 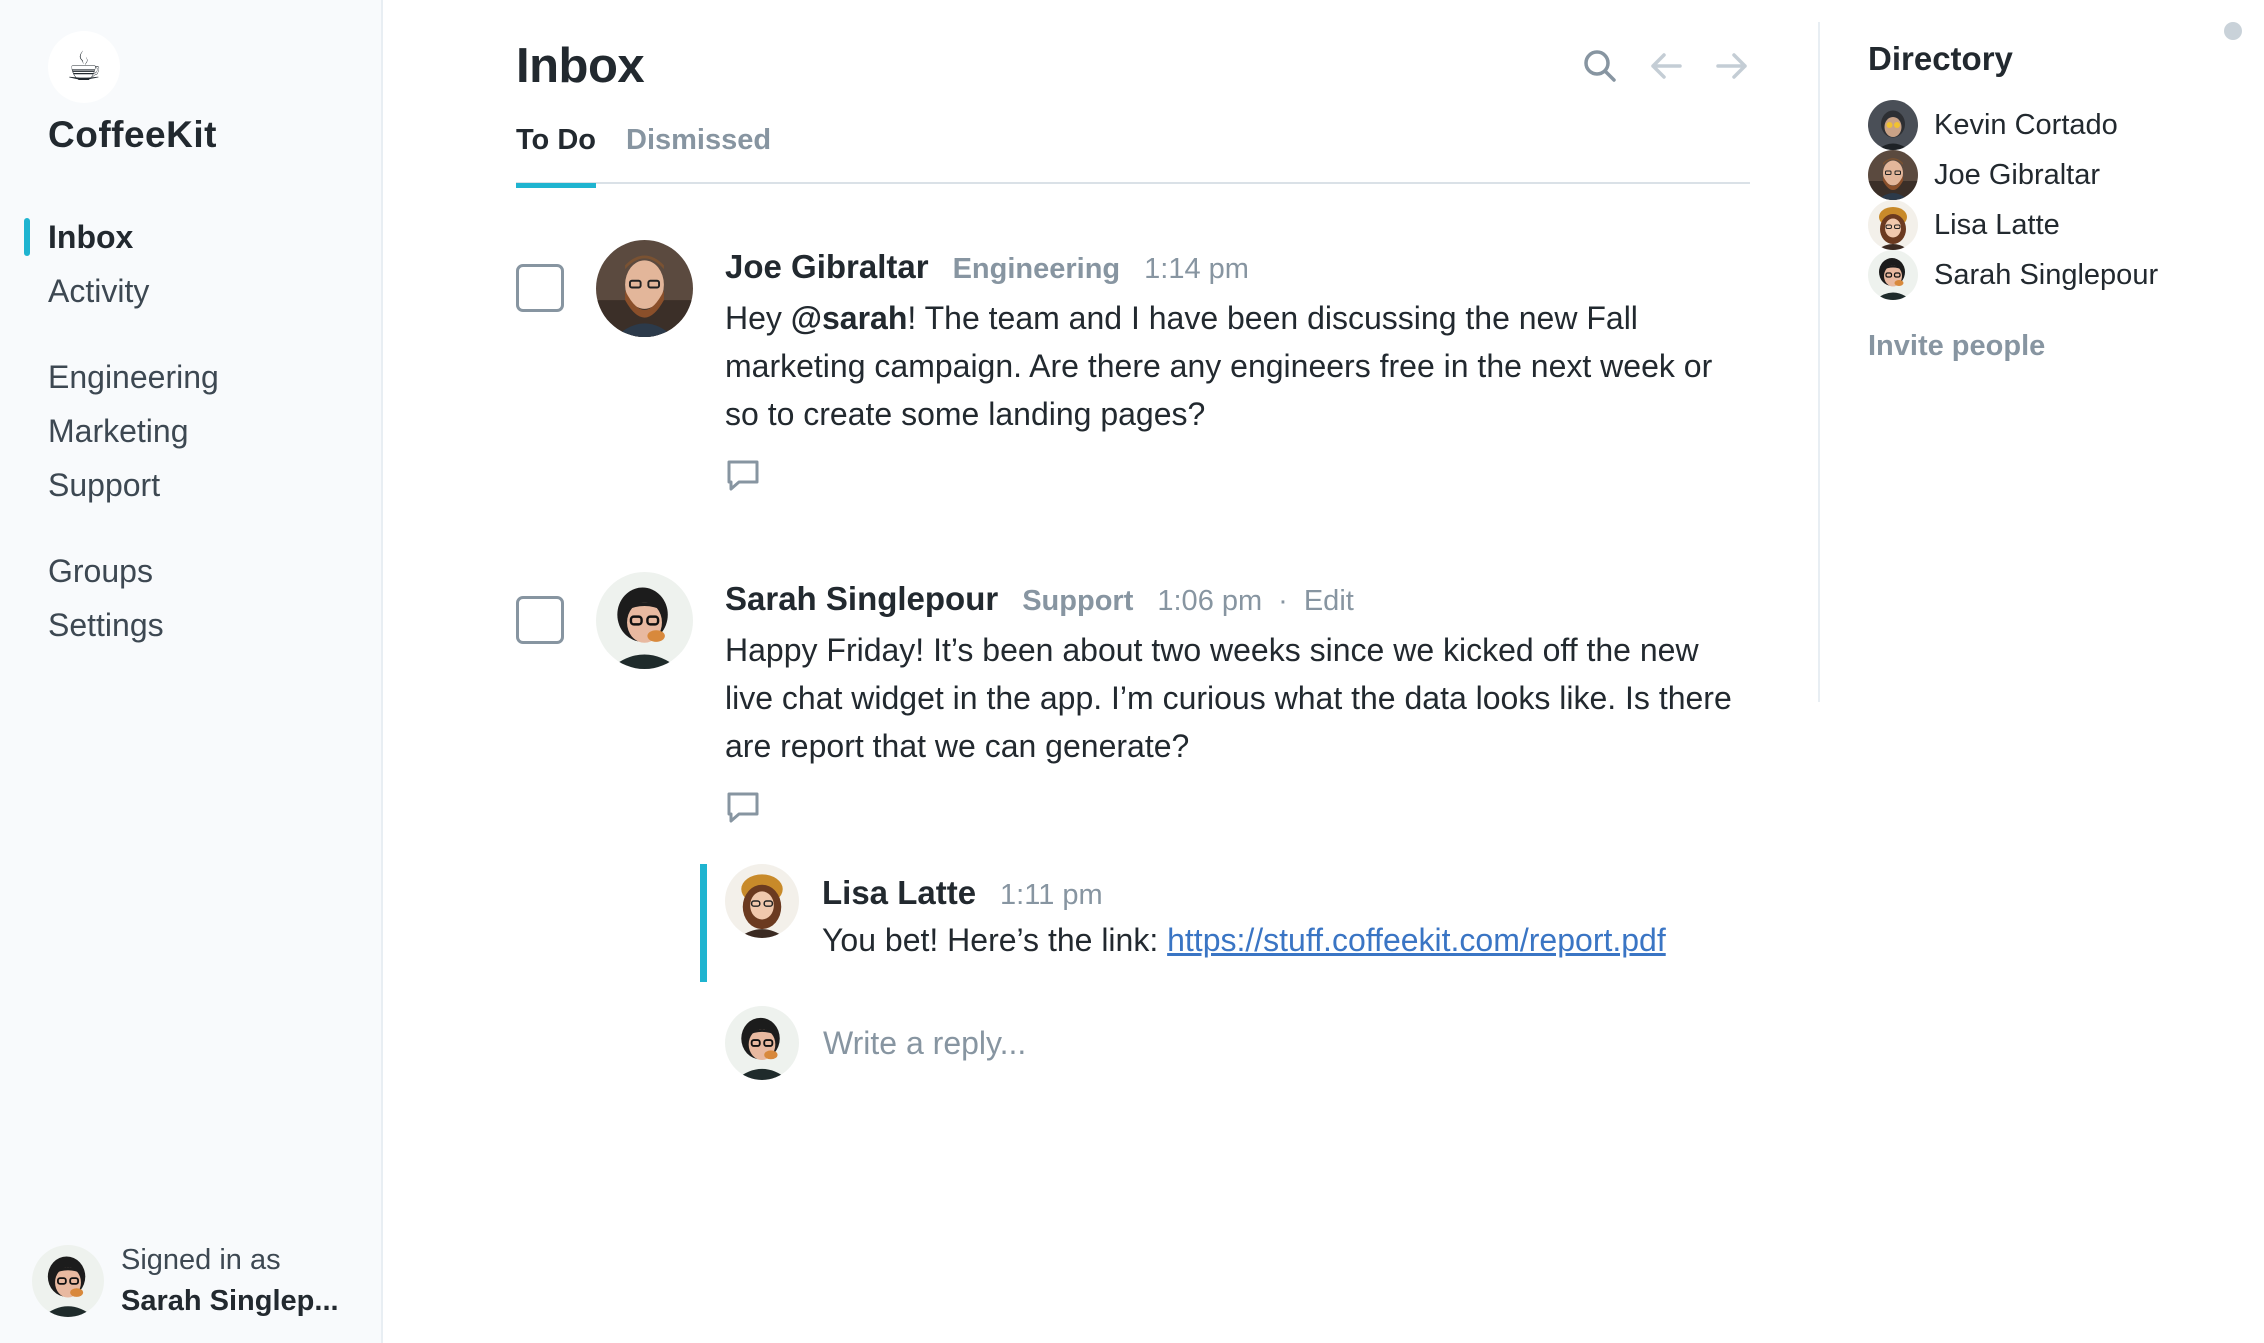 I want to click on message-team: Support, so click(x=1077, y=601).